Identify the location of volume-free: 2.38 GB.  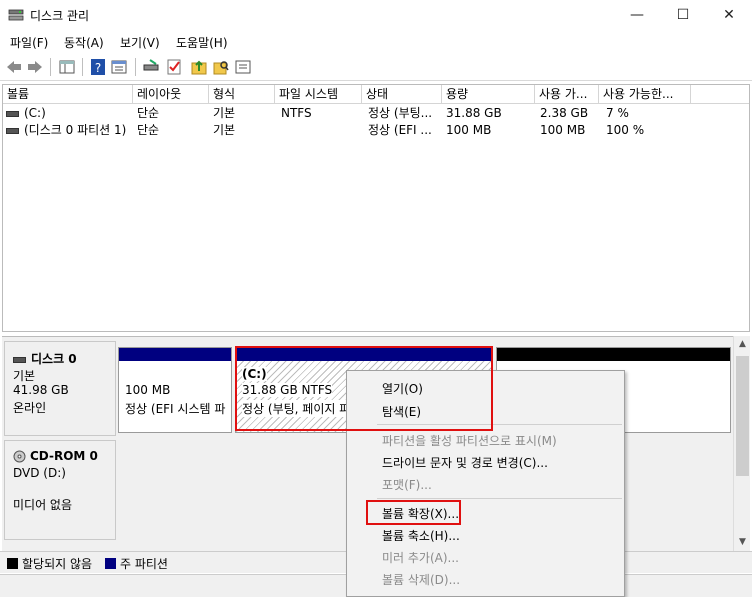
(564, 113).